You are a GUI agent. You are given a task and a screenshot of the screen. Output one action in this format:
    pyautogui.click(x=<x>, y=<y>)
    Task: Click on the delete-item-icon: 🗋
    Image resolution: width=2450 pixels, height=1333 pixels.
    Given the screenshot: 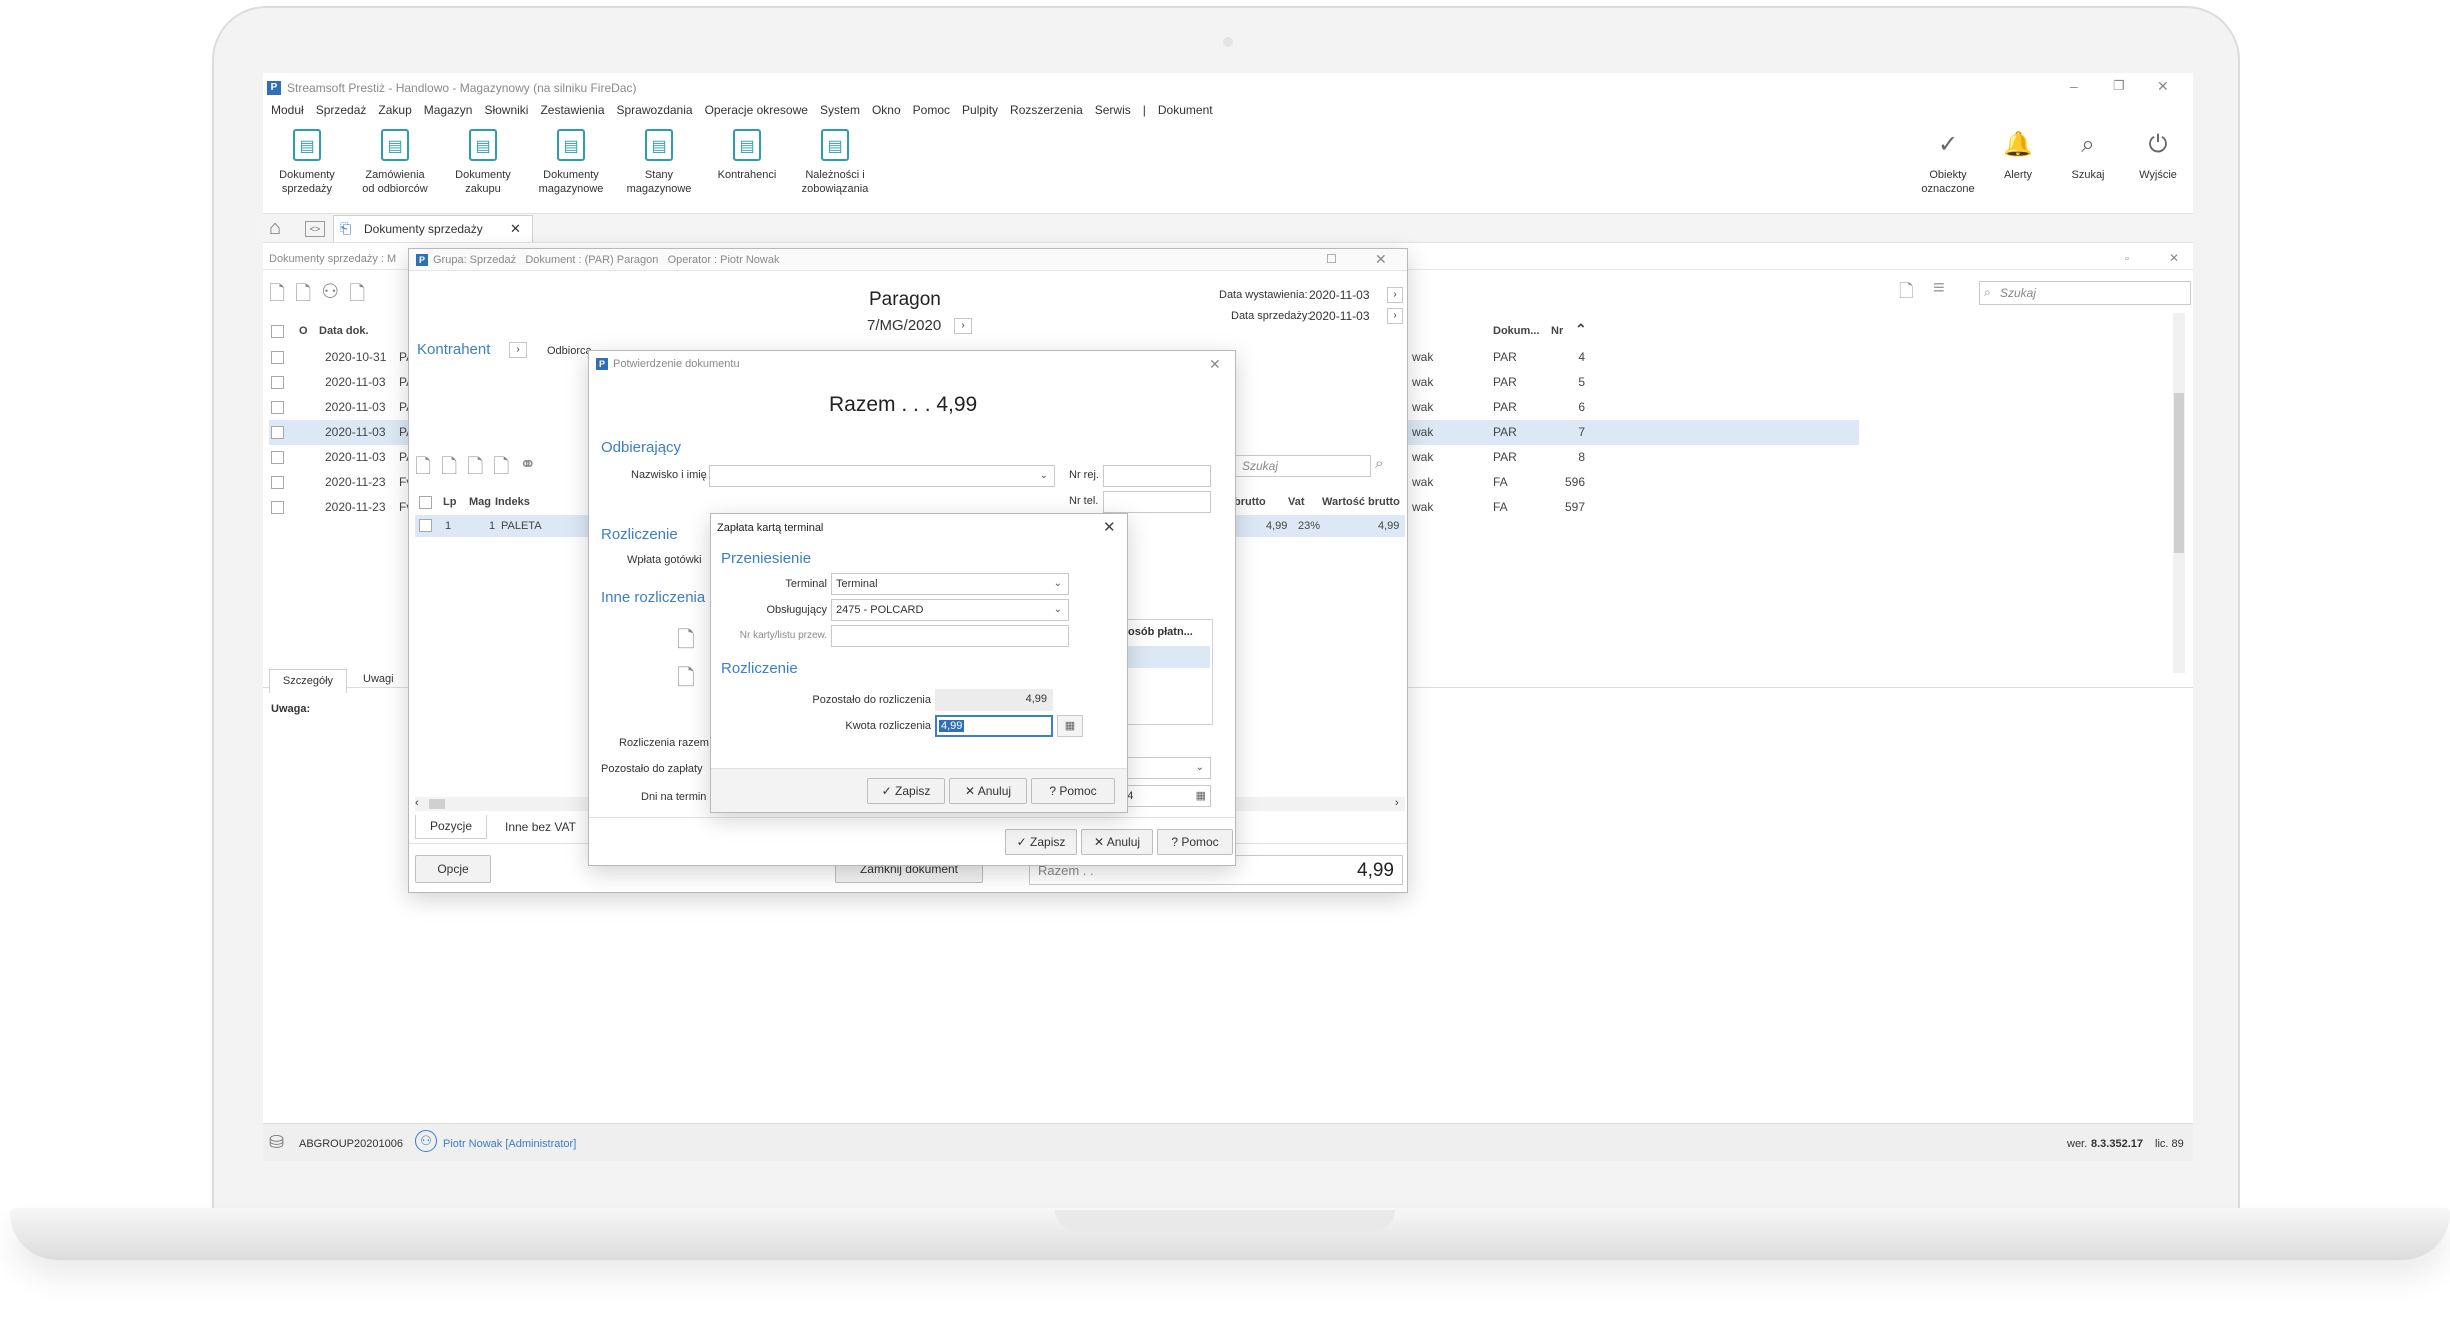 What is the action you would take?
    pyautogui.click(x=501, y=469)
    